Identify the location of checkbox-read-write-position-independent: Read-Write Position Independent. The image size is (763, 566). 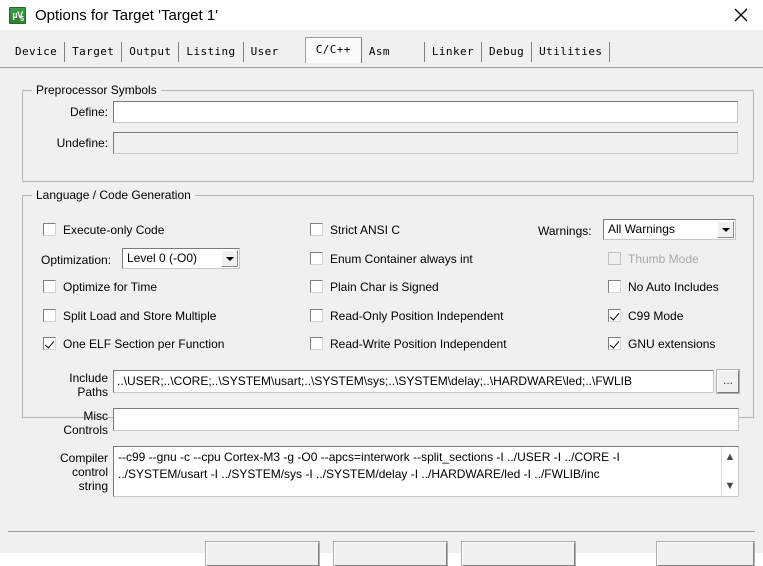
(408, 344).